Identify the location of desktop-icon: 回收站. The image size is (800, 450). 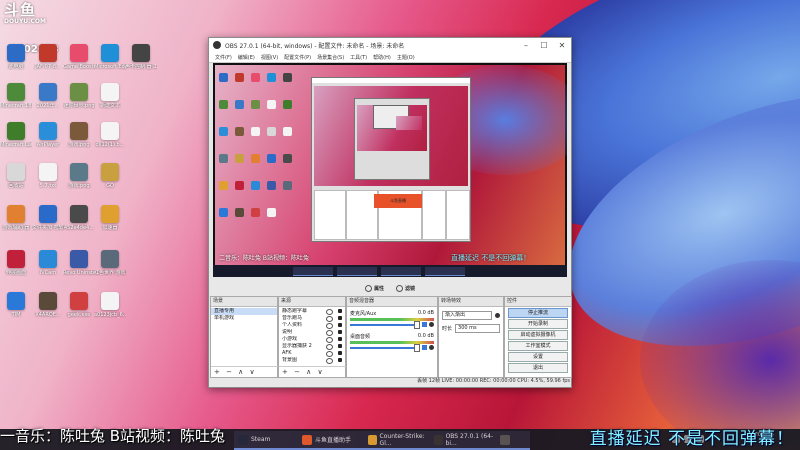
(16, 180).